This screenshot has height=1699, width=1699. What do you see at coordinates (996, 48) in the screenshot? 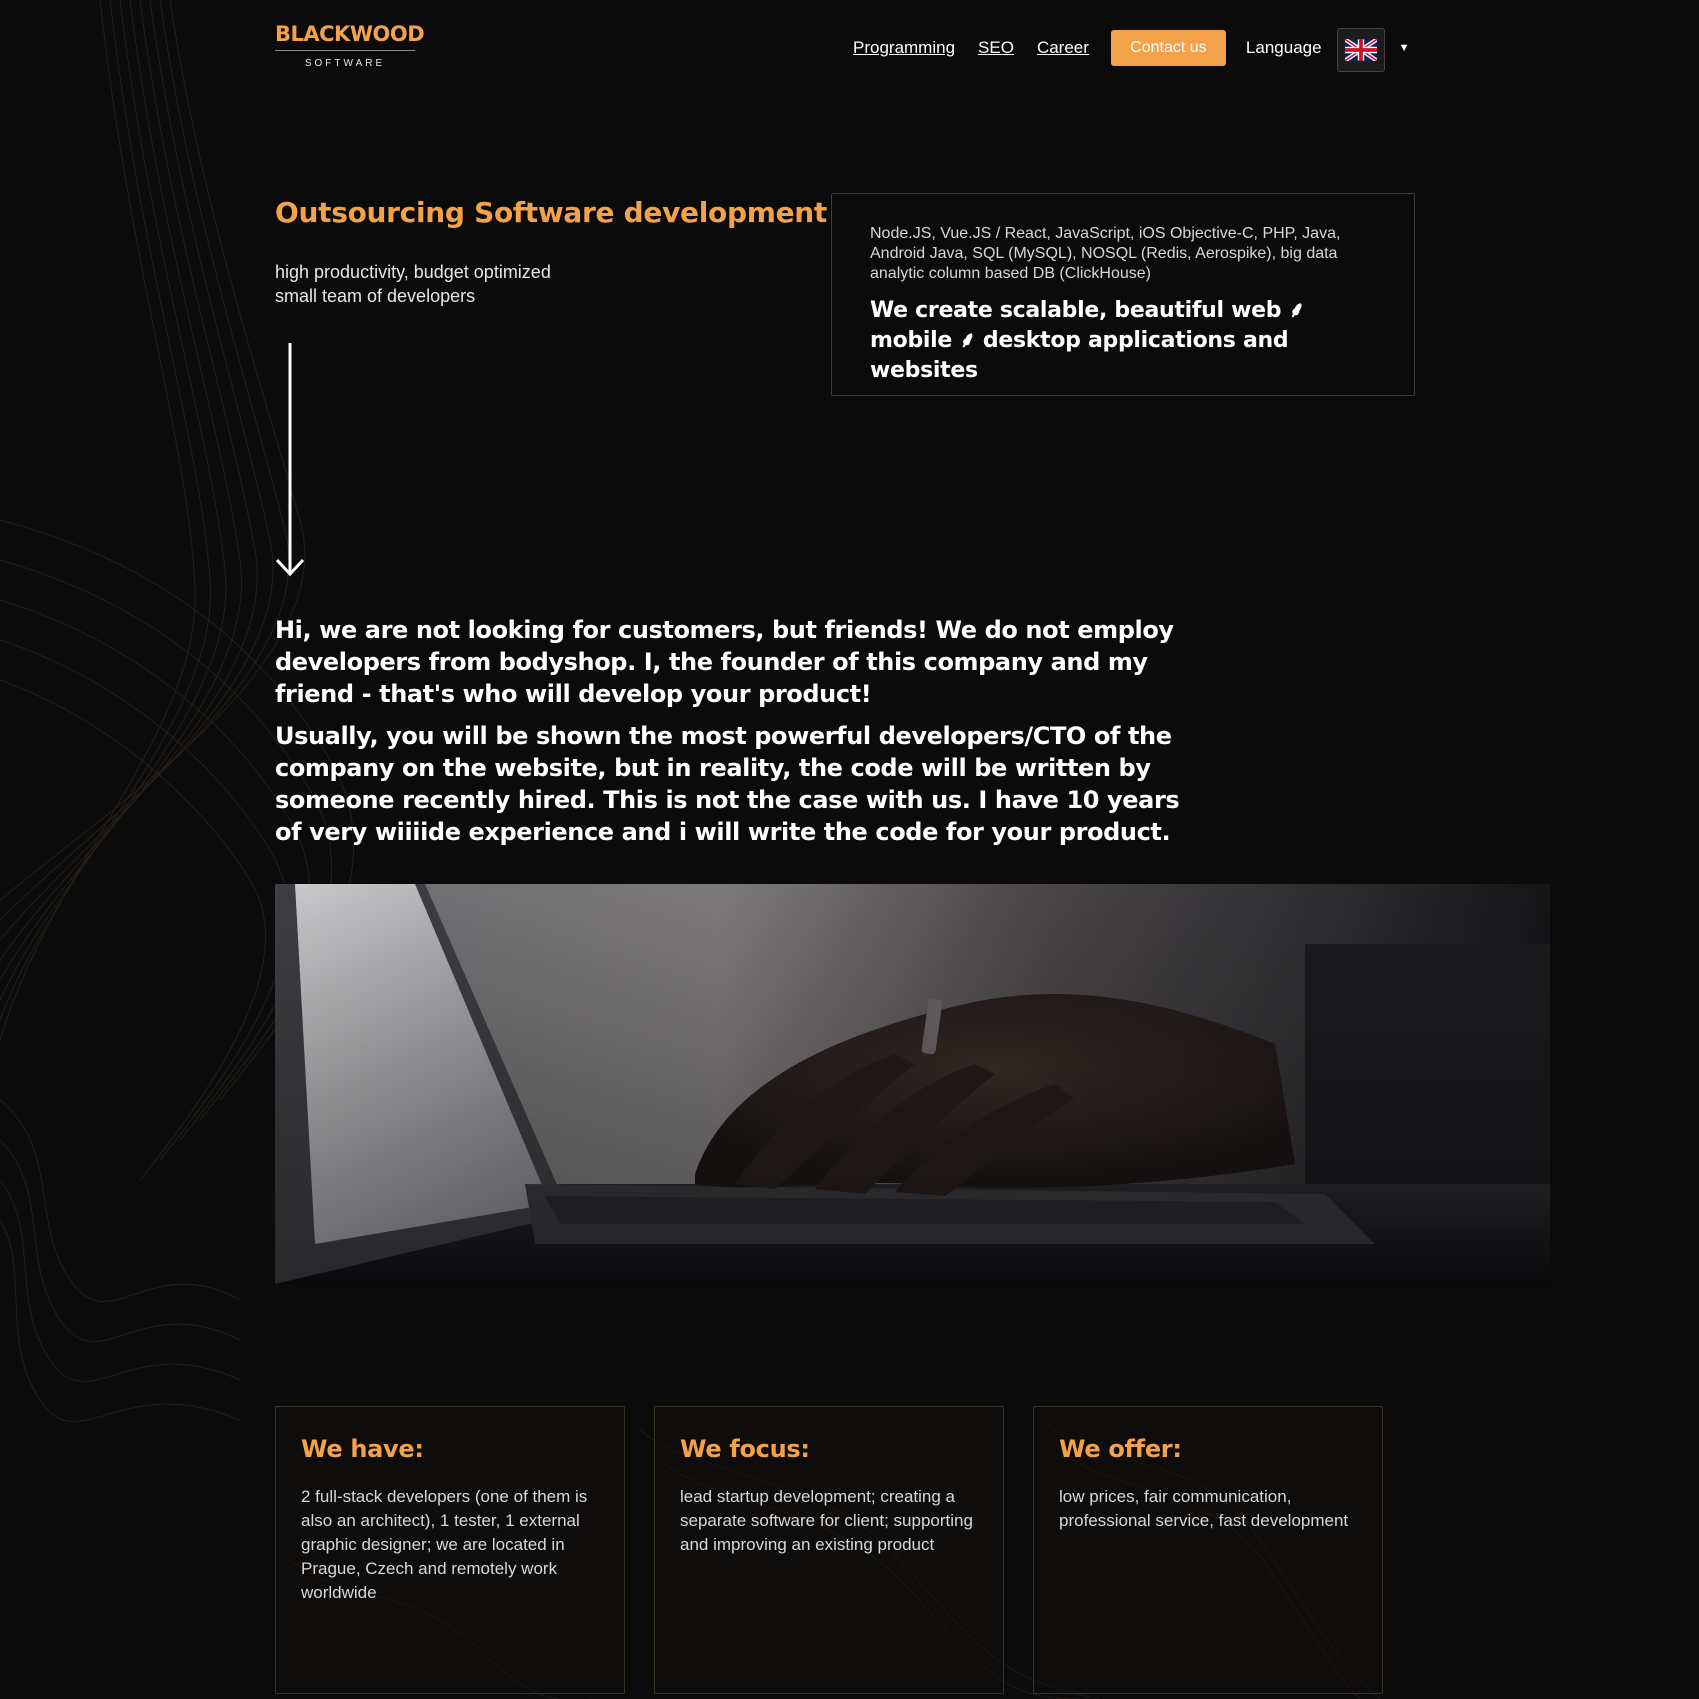
I see `nav-link-seo: SEO` at bounding box center [996, 48].